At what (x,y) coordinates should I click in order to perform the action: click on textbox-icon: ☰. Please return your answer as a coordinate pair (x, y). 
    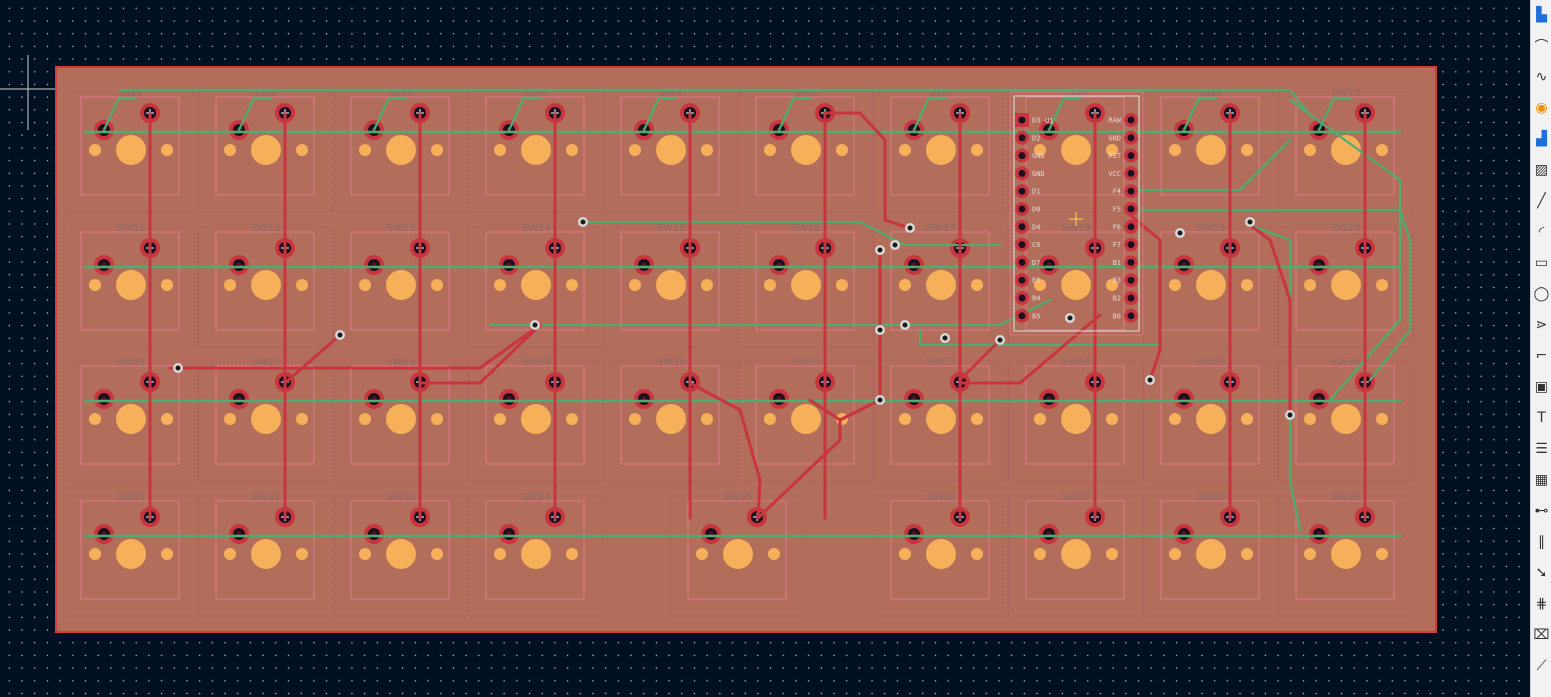
    Looking at the image, I should click on (1541, 449).